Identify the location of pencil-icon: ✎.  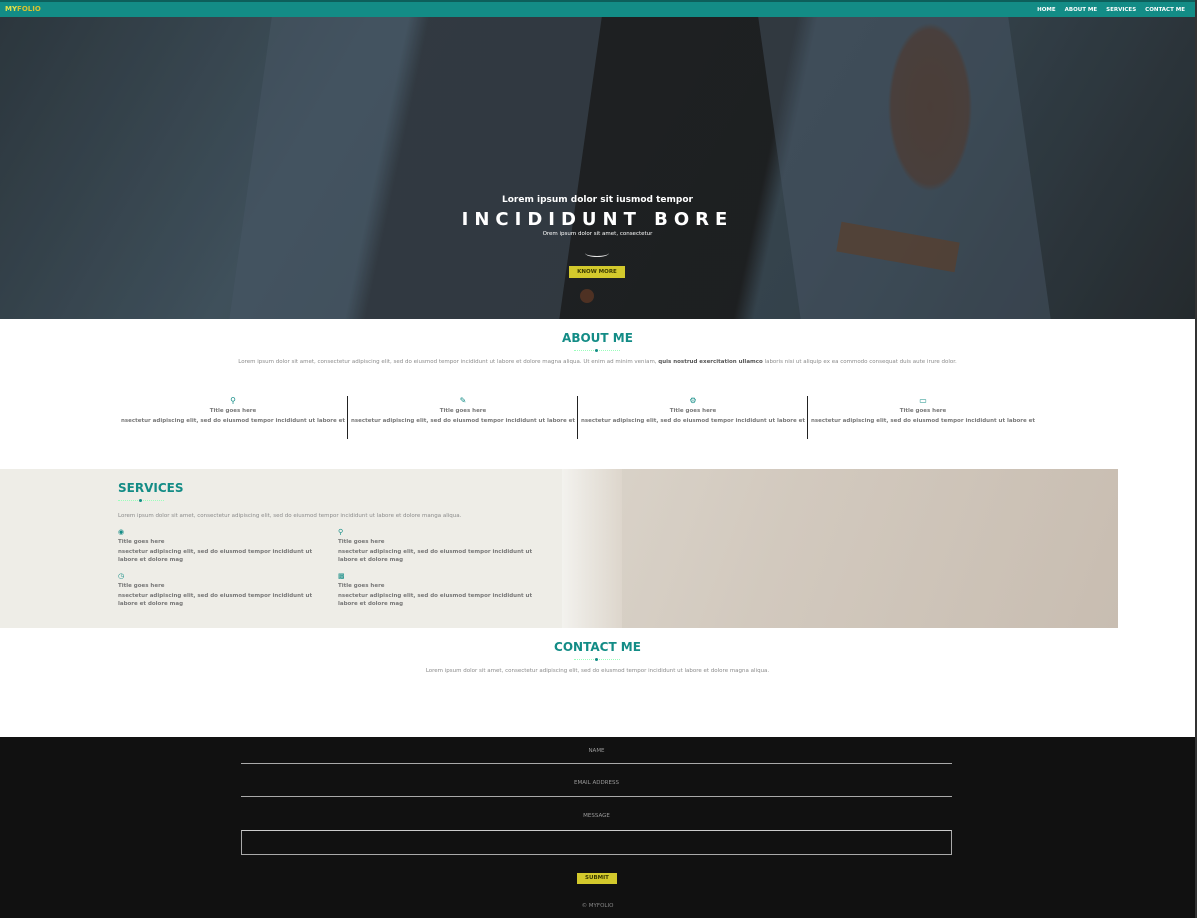
(463, 400).